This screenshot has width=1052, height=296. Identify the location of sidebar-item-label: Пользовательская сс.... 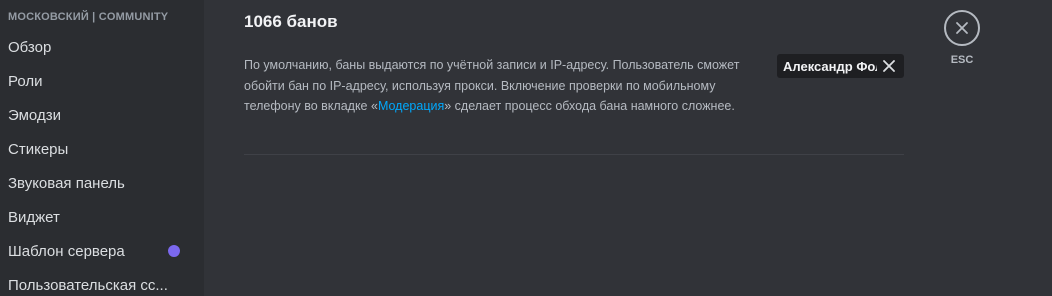
(88, 285).